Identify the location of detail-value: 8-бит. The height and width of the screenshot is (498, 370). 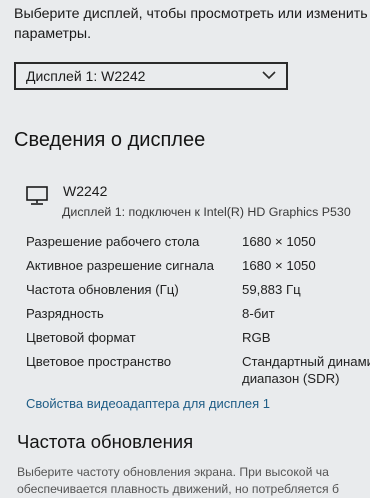
(258, 313).